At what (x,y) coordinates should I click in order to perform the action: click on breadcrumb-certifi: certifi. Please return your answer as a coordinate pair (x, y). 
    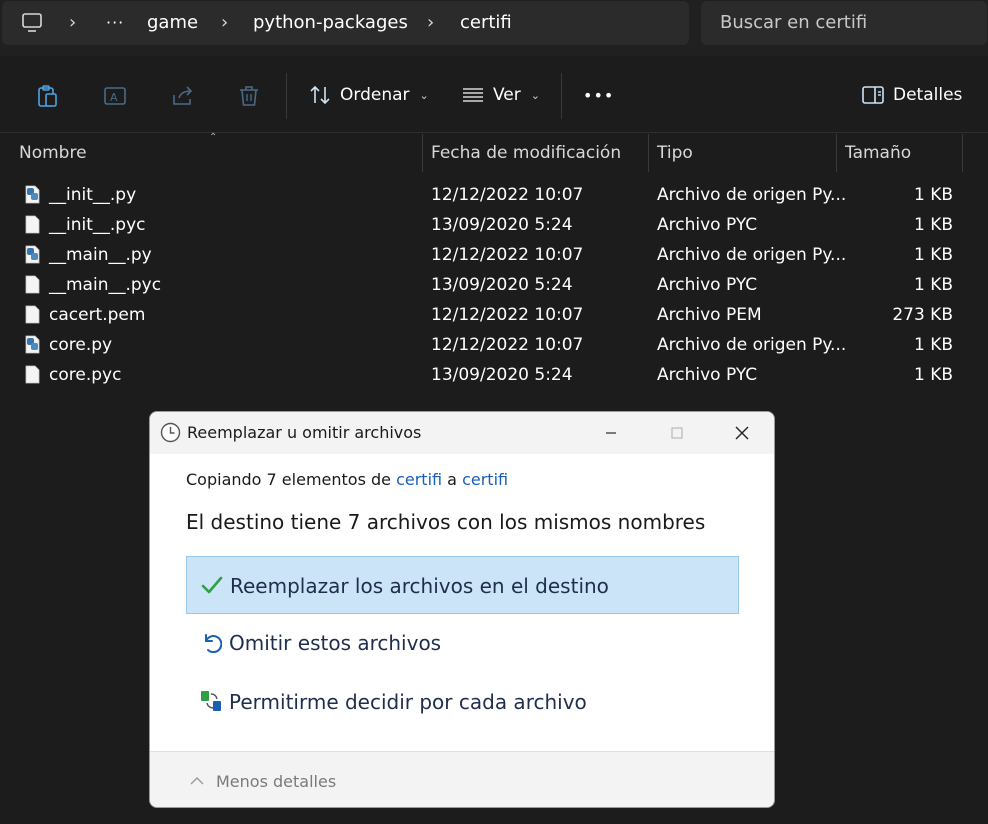
    Looking at the image, I should click on (486, 23).